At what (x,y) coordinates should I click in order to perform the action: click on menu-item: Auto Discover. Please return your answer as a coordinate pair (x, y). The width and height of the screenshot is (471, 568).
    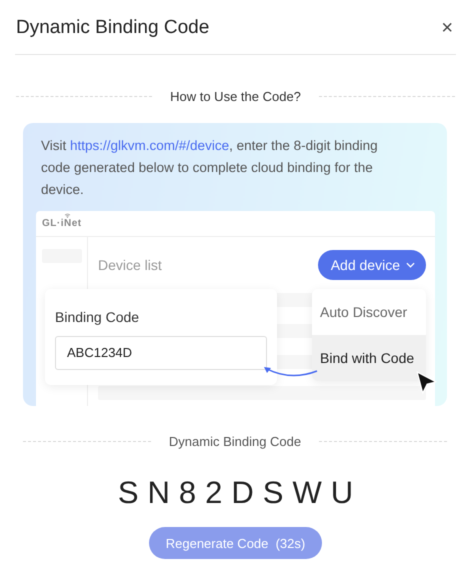
    Looking at the image, I should click on (369, 312).